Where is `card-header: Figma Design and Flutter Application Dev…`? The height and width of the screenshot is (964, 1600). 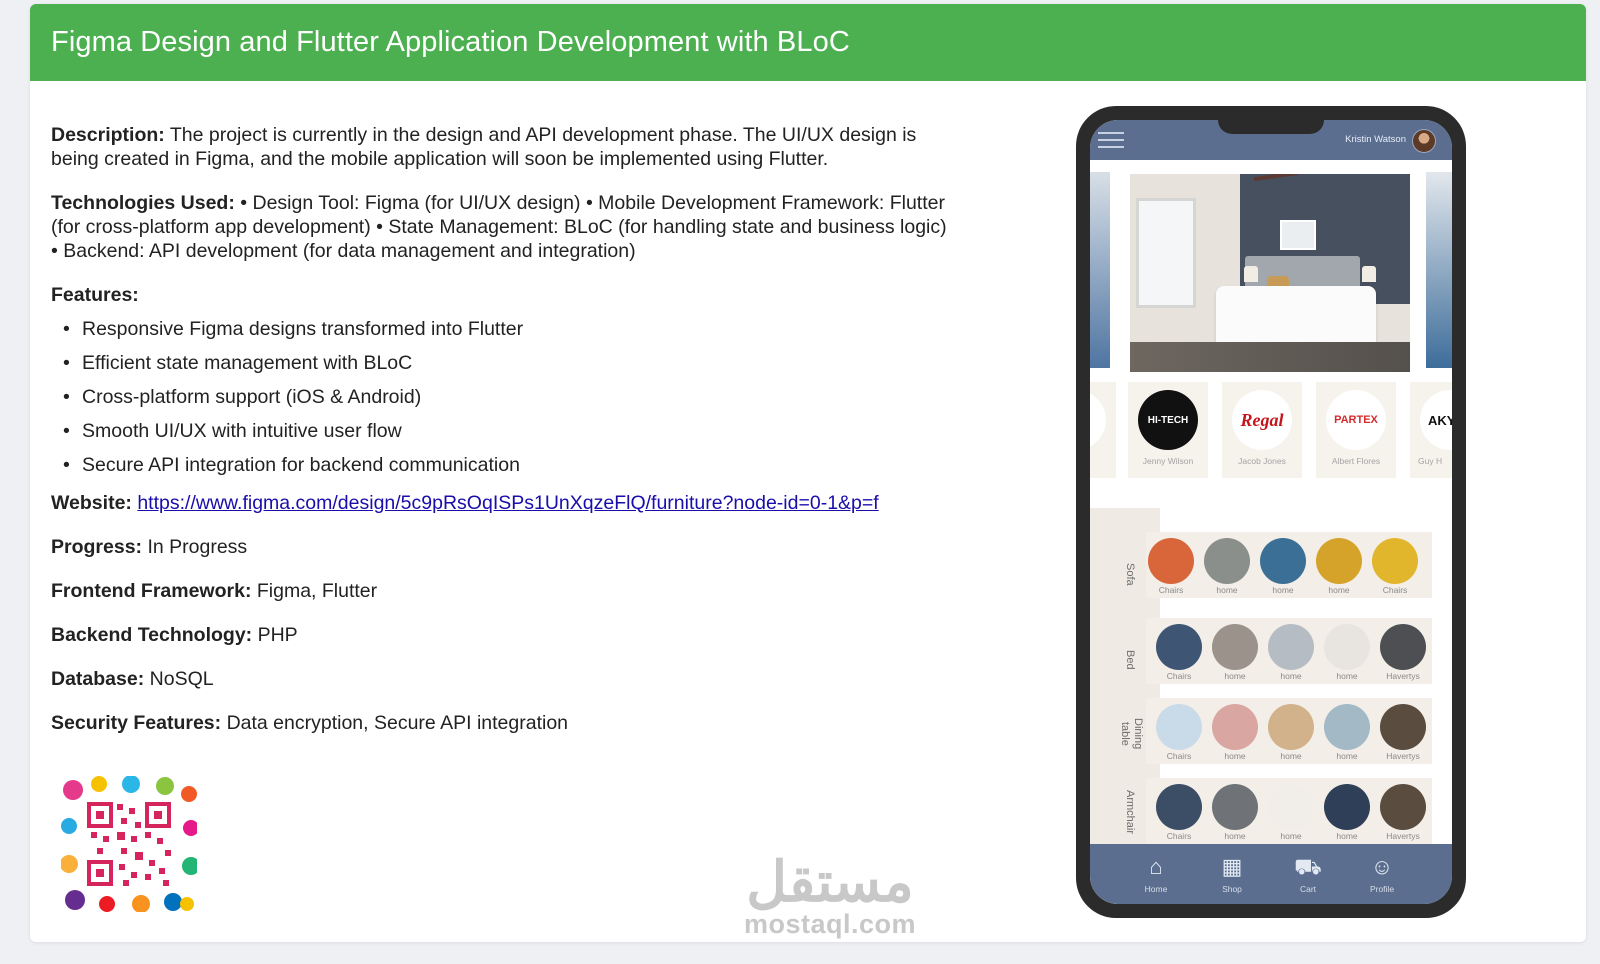 card-header: Figma Design and Flutter Application Dev… is located at coordinates (808, 42).